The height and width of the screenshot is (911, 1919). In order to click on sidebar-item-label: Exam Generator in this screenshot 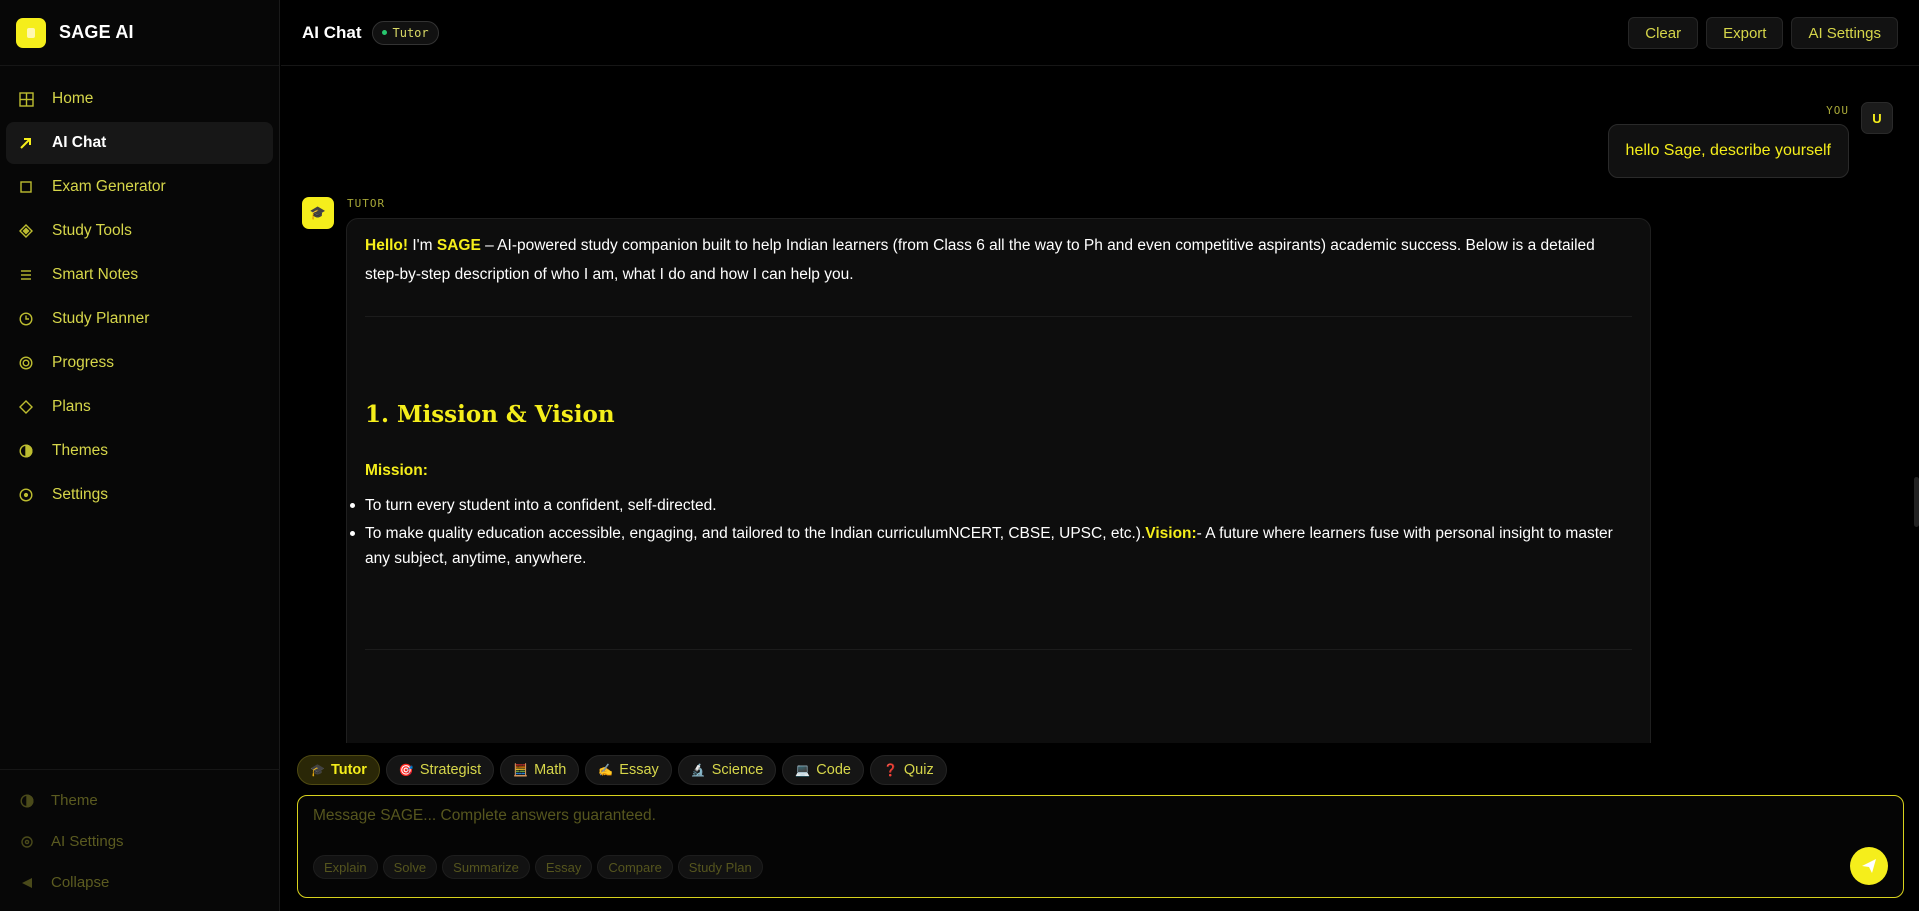, I will do `click(109, 186)`.